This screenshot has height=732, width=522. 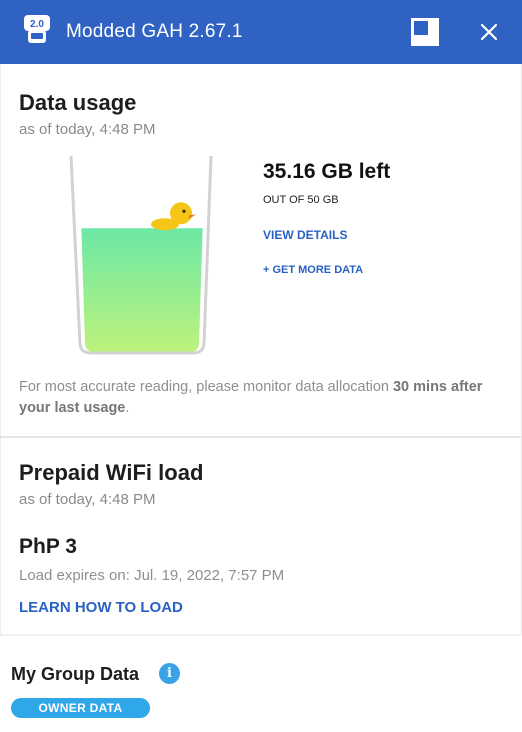 What do you see at coordinates (101, 607) in the screenshot?
I see `learn-how-to-load-link: LEARN HOW TO LOAD` at bounding box center [101, 607].